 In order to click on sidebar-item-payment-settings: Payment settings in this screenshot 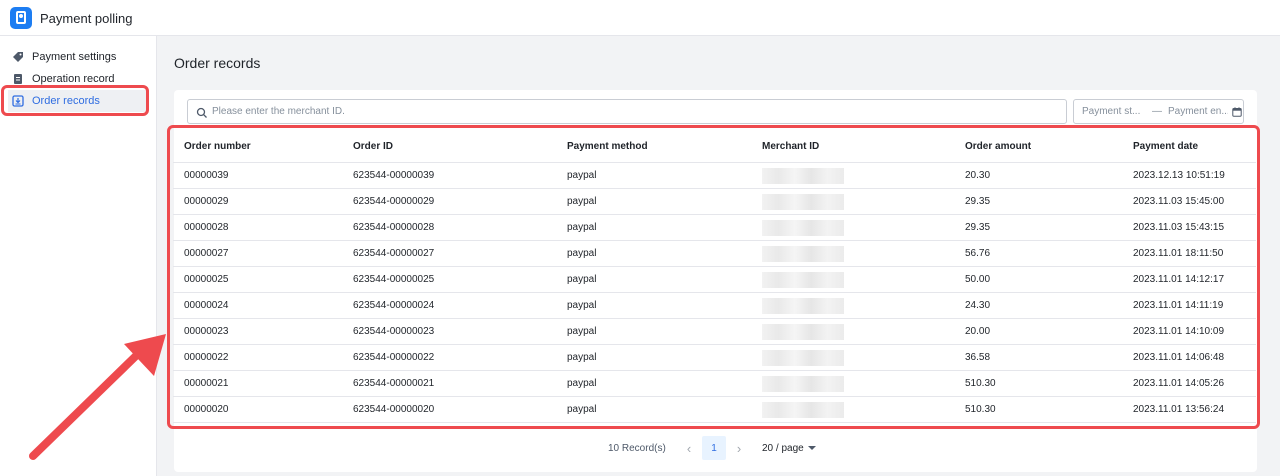, I will do `click(78, 57)`.